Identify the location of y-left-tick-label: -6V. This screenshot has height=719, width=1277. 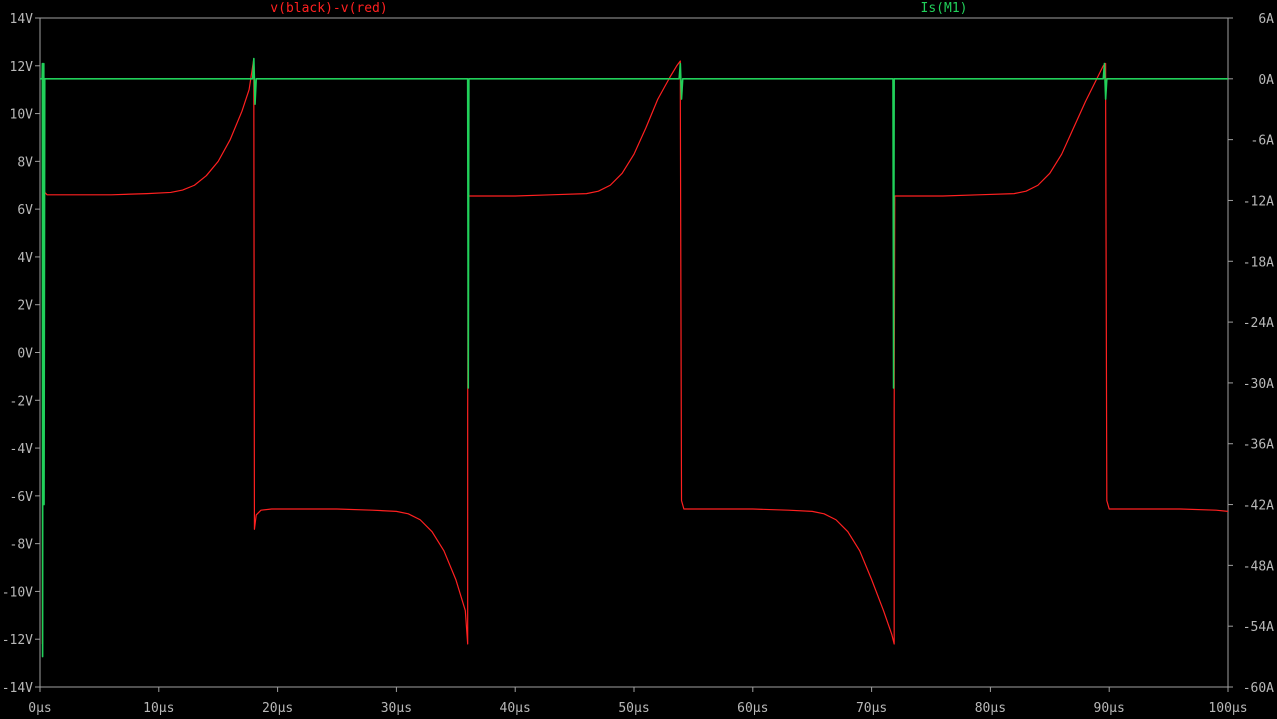
(22, 497).